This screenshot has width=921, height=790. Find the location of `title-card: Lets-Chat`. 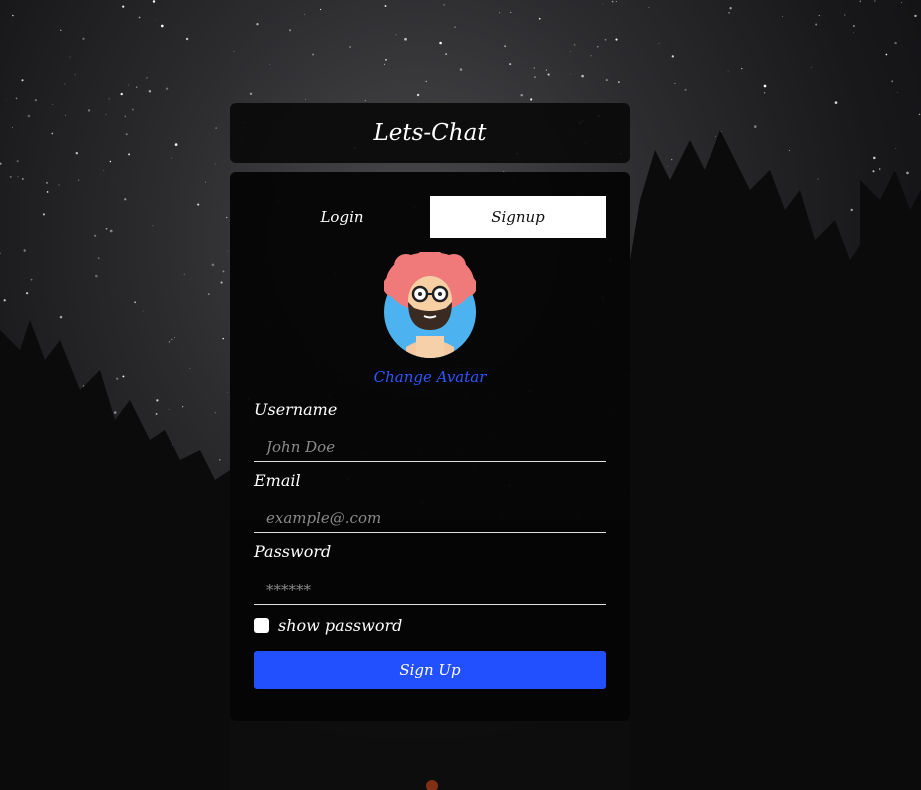

title-card: Lets-Chat is located at coordinates (430, 133).